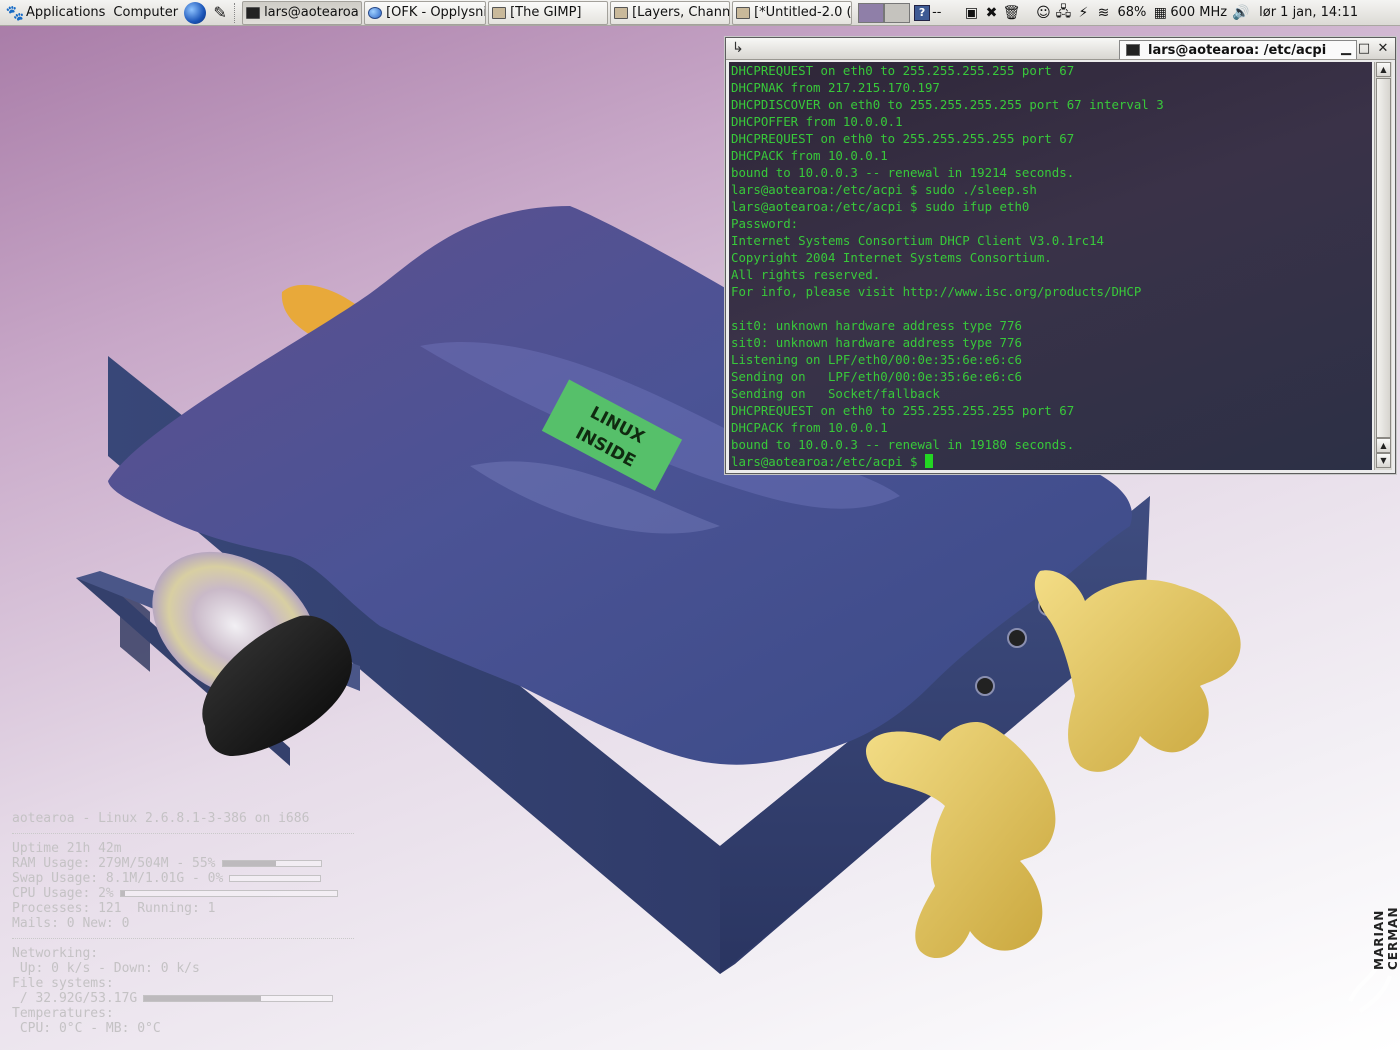 This screenshot has width=1400, height=1050. Describe the element at coordinates (66, 12) in the screenshot. I see `applications-label: Applications` at that location.